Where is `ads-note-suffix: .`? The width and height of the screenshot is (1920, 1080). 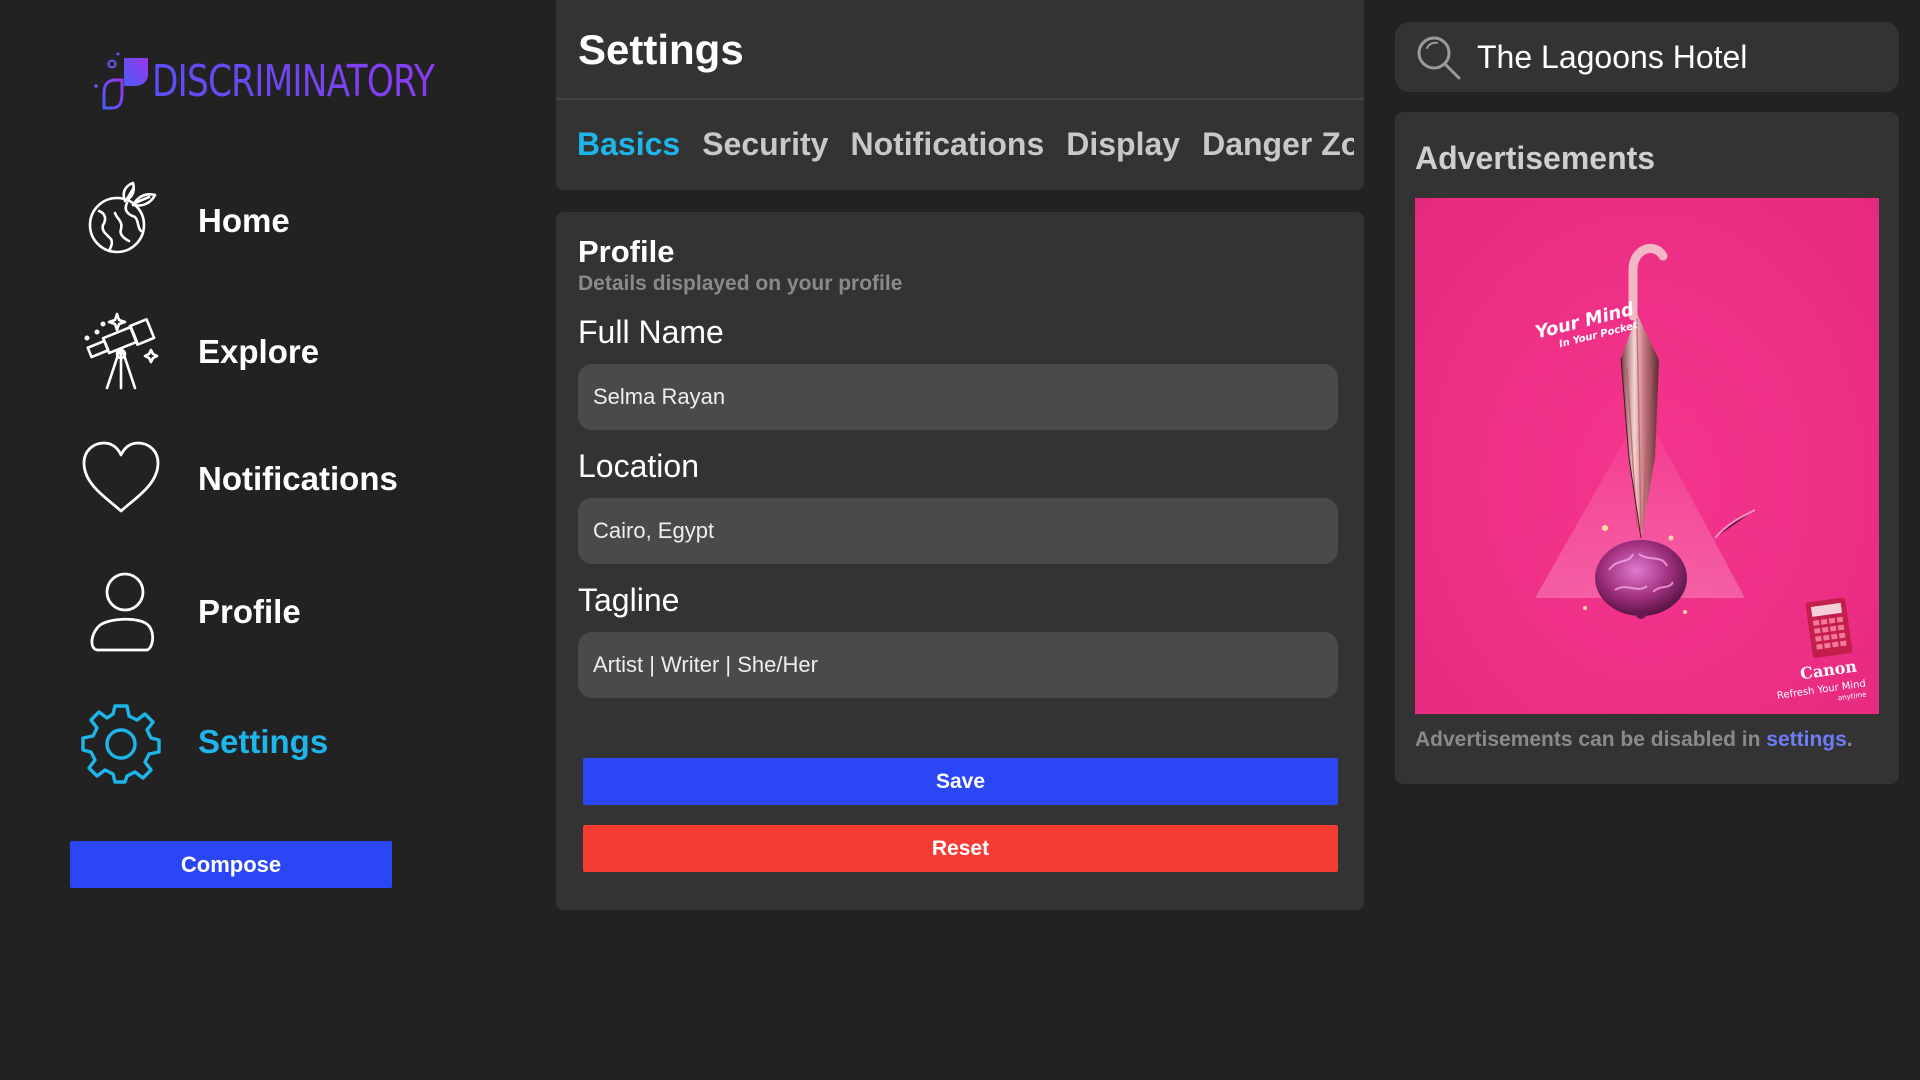 ads-note-suffix: . is located at coordinates (1849, 739).